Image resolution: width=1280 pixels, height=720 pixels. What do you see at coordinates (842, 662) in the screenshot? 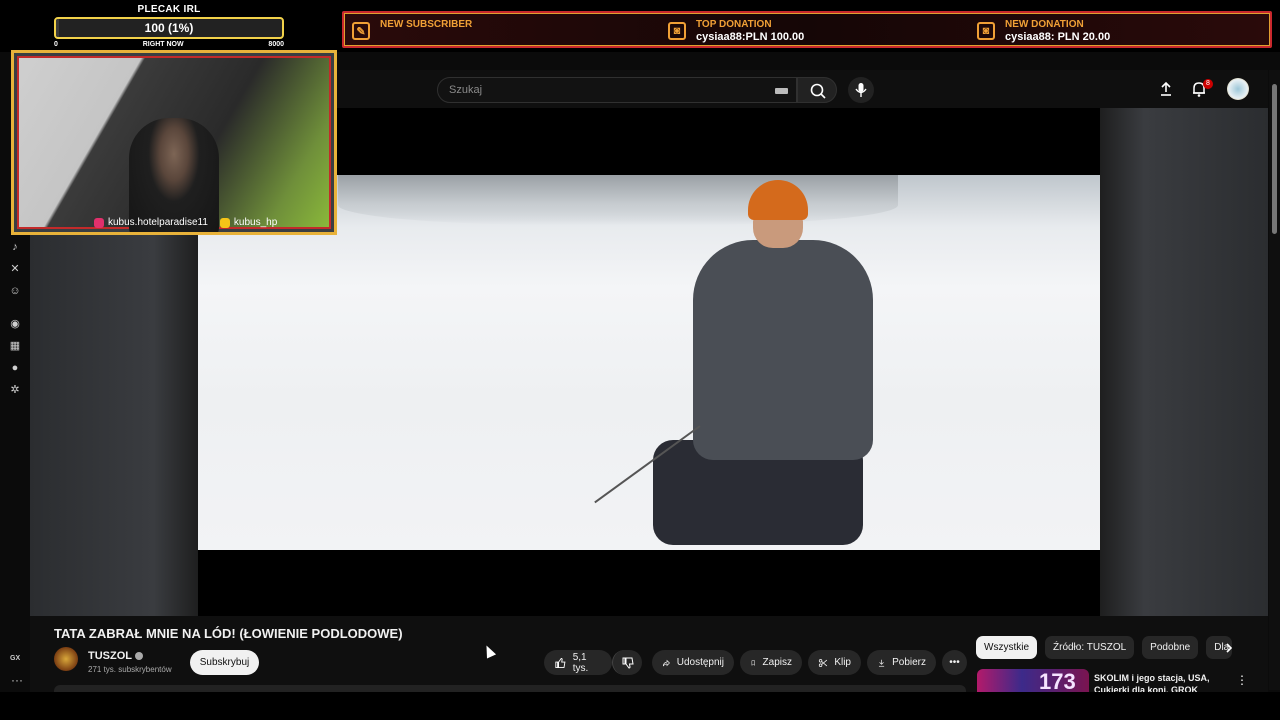
I see `clip-label: Klip` at bounding box center [842, 662].